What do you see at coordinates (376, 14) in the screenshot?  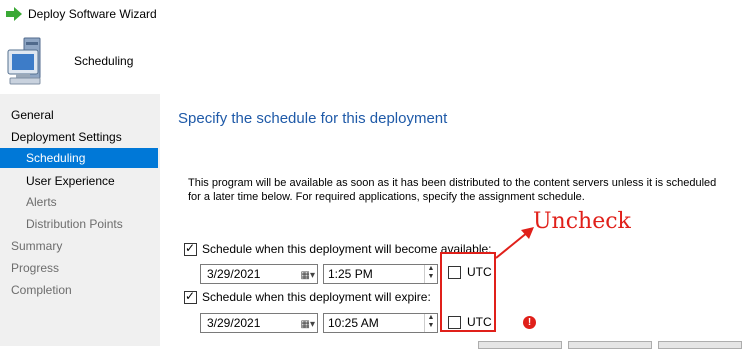 I see `title-bar: Deploy Software Wizard` at bounding box center [376, 14].